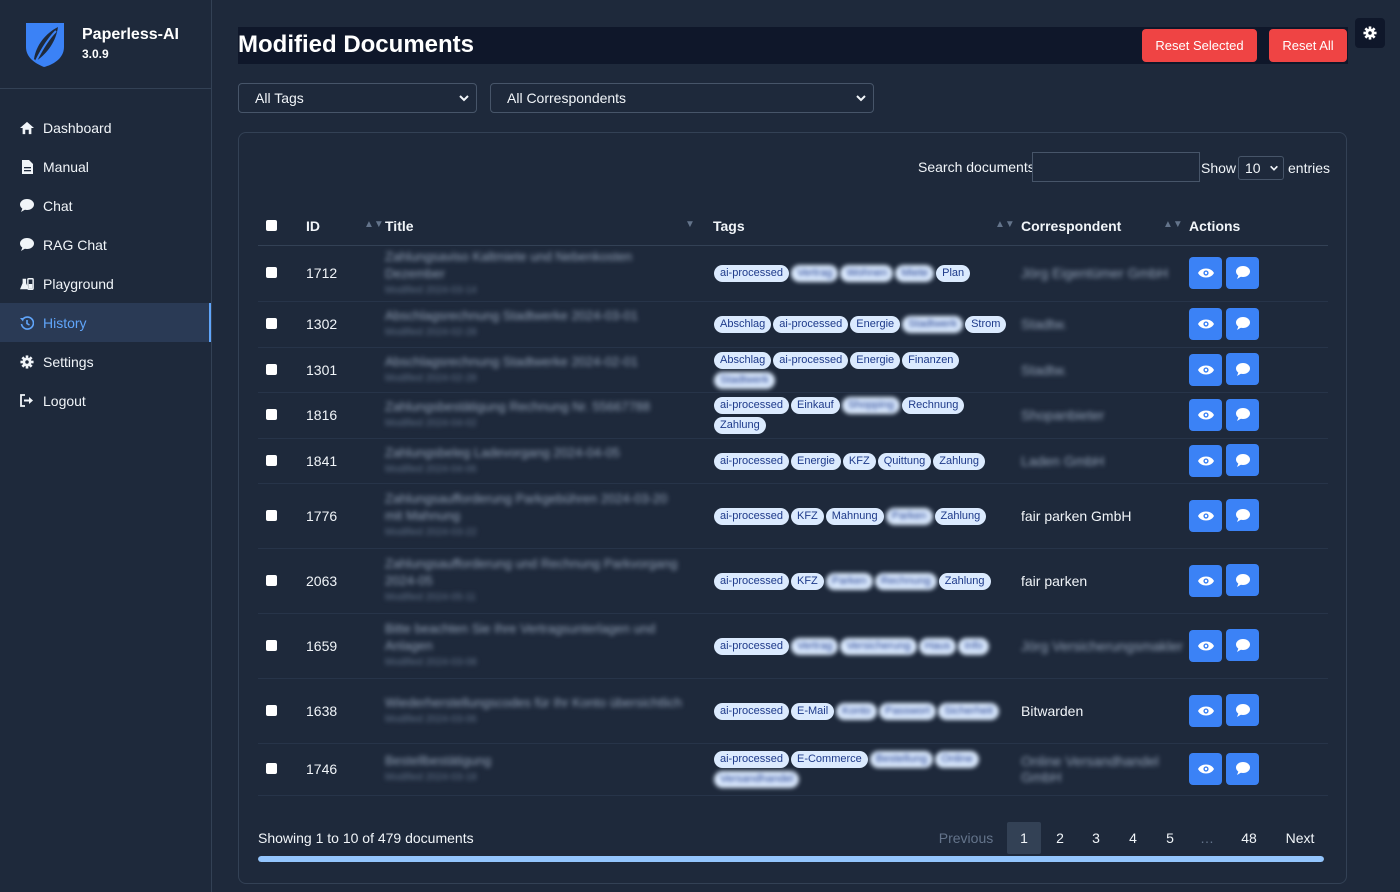 This screenshot has width=1400, height=892. I want to click on sidebar-item-rag-chat: RAG Chat, so click(105, 244).